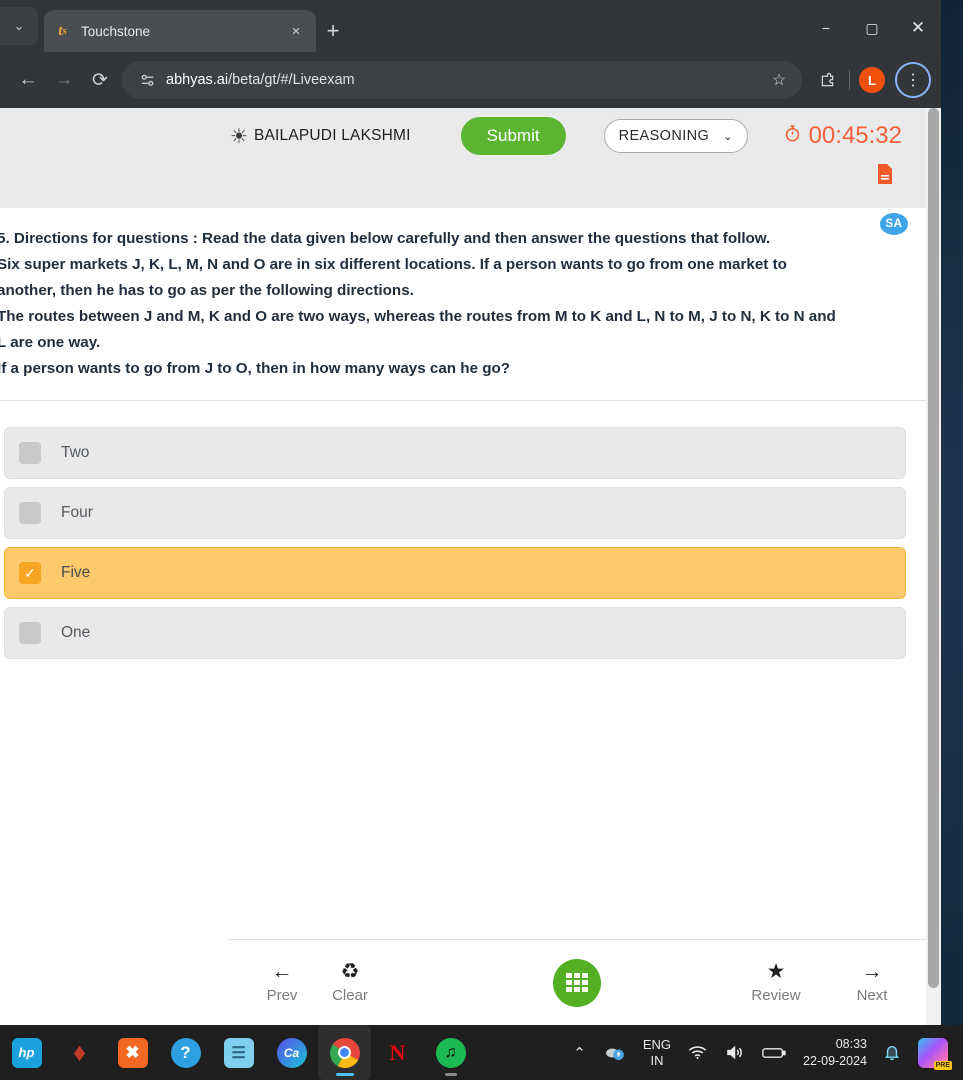 The height and width of the screenshot is (1080, 963). Describe the element at coordinates (397, 1052) in the screenshot. I see `taskbar-netflix: N` at that location.